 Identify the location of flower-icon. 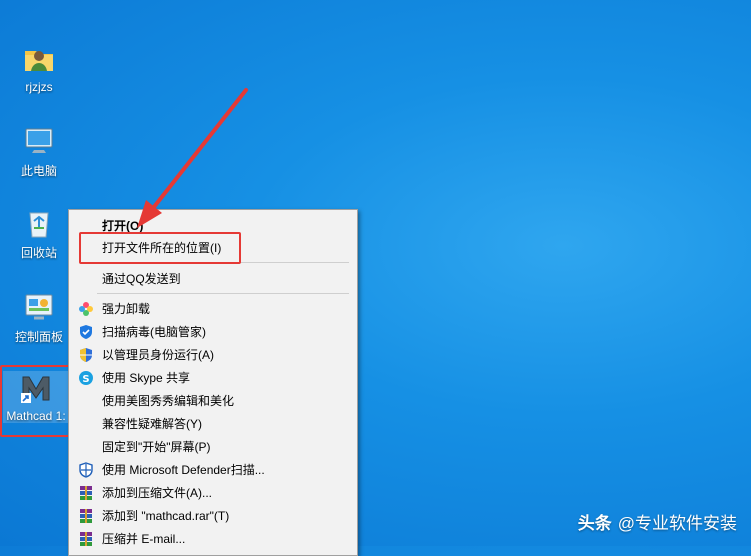
(86, 309).